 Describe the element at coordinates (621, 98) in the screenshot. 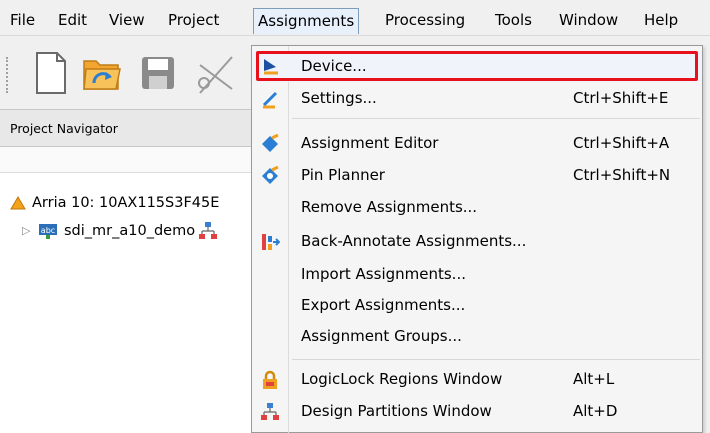

I see `settings-shortcut: Ctrl+Shift+E` at that location.